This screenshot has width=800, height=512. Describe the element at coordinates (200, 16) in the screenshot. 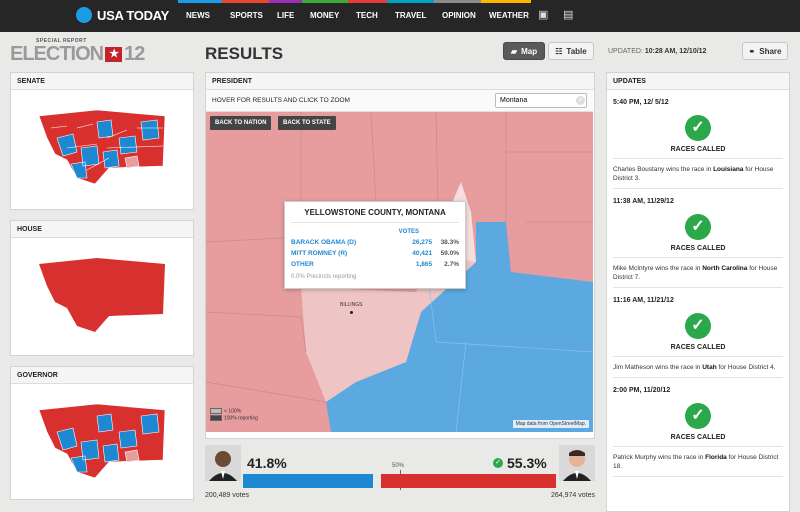

I see `nav-news: NEWS` at that location.